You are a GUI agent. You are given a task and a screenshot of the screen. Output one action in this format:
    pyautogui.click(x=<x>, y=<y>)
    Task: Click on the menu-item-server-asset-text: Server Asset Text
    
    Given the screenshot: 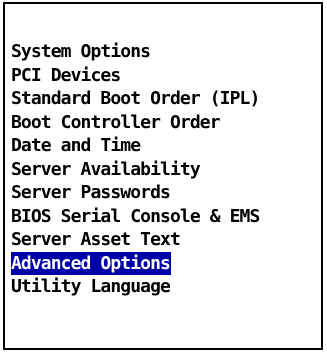 What is the action you would take?
    pyautogui.click(x=163, y=240)
    